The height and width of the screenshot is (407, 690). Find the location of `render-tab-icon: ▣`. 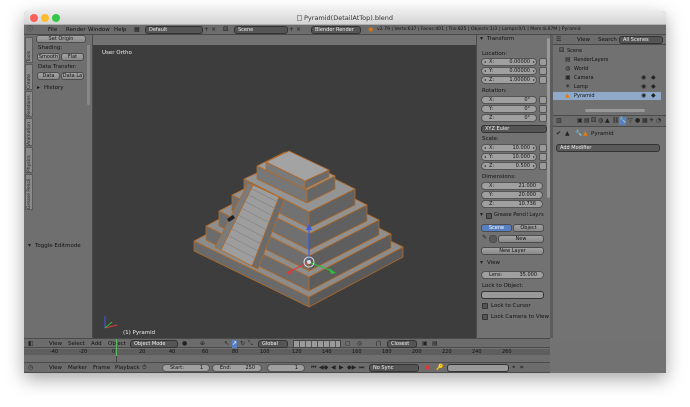

render-tab-icon: ▣ is located at coordinates (580, 121).